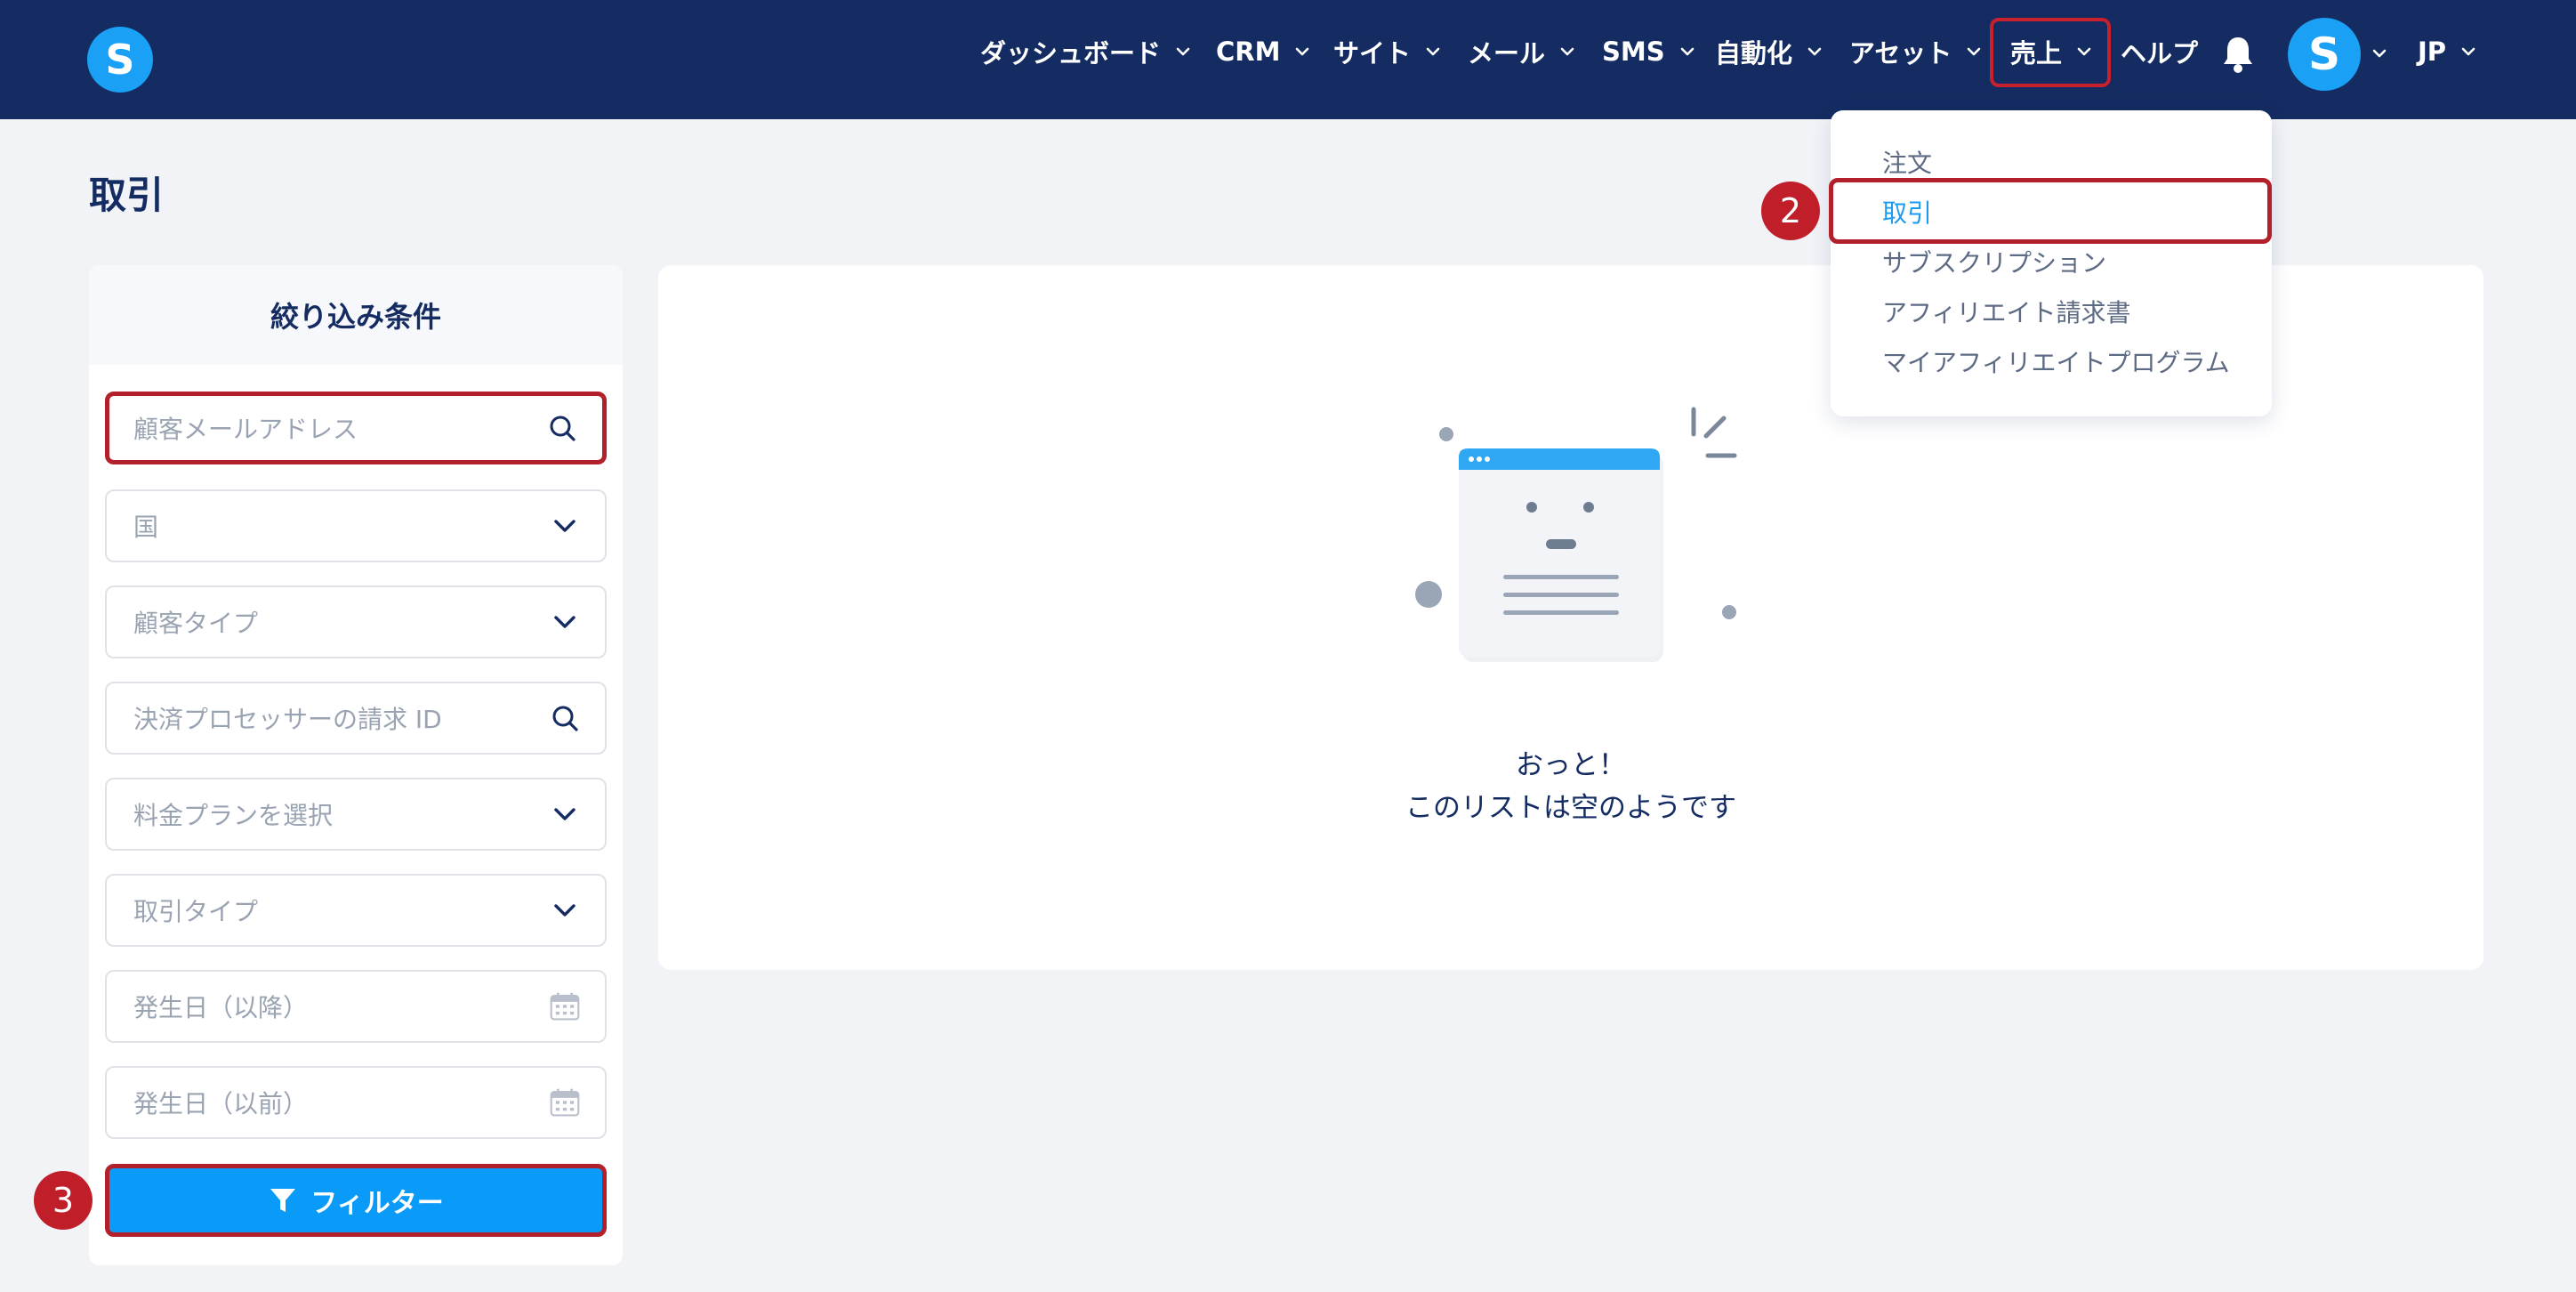 The width and height of the screenshot is (2576, 1292). I want to click on nav-site: サイト, so click(1388, 52).